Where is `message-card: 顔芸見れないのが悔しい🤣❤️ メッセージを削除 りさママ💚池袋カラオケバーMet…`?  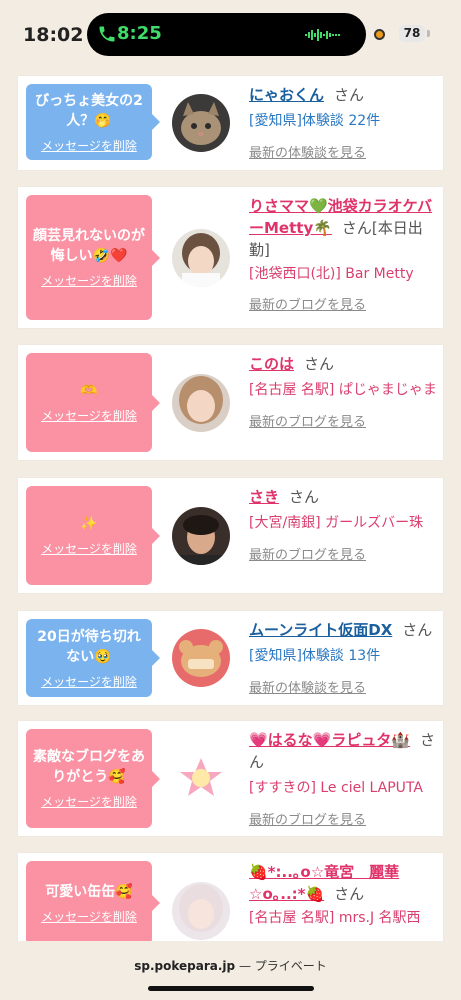
message-card: 顔芸見れないのが悔しい🤣❤️ メッセージを削除 りさママ💚池袋カラオケバーMet… is located at coordinates (230, 257).